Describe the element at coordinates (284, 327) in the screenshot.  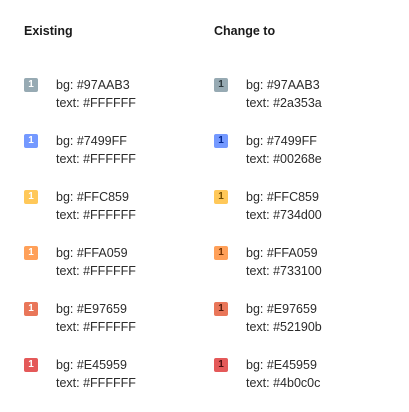
I see `text-color-text: text: #52190b` at that location.